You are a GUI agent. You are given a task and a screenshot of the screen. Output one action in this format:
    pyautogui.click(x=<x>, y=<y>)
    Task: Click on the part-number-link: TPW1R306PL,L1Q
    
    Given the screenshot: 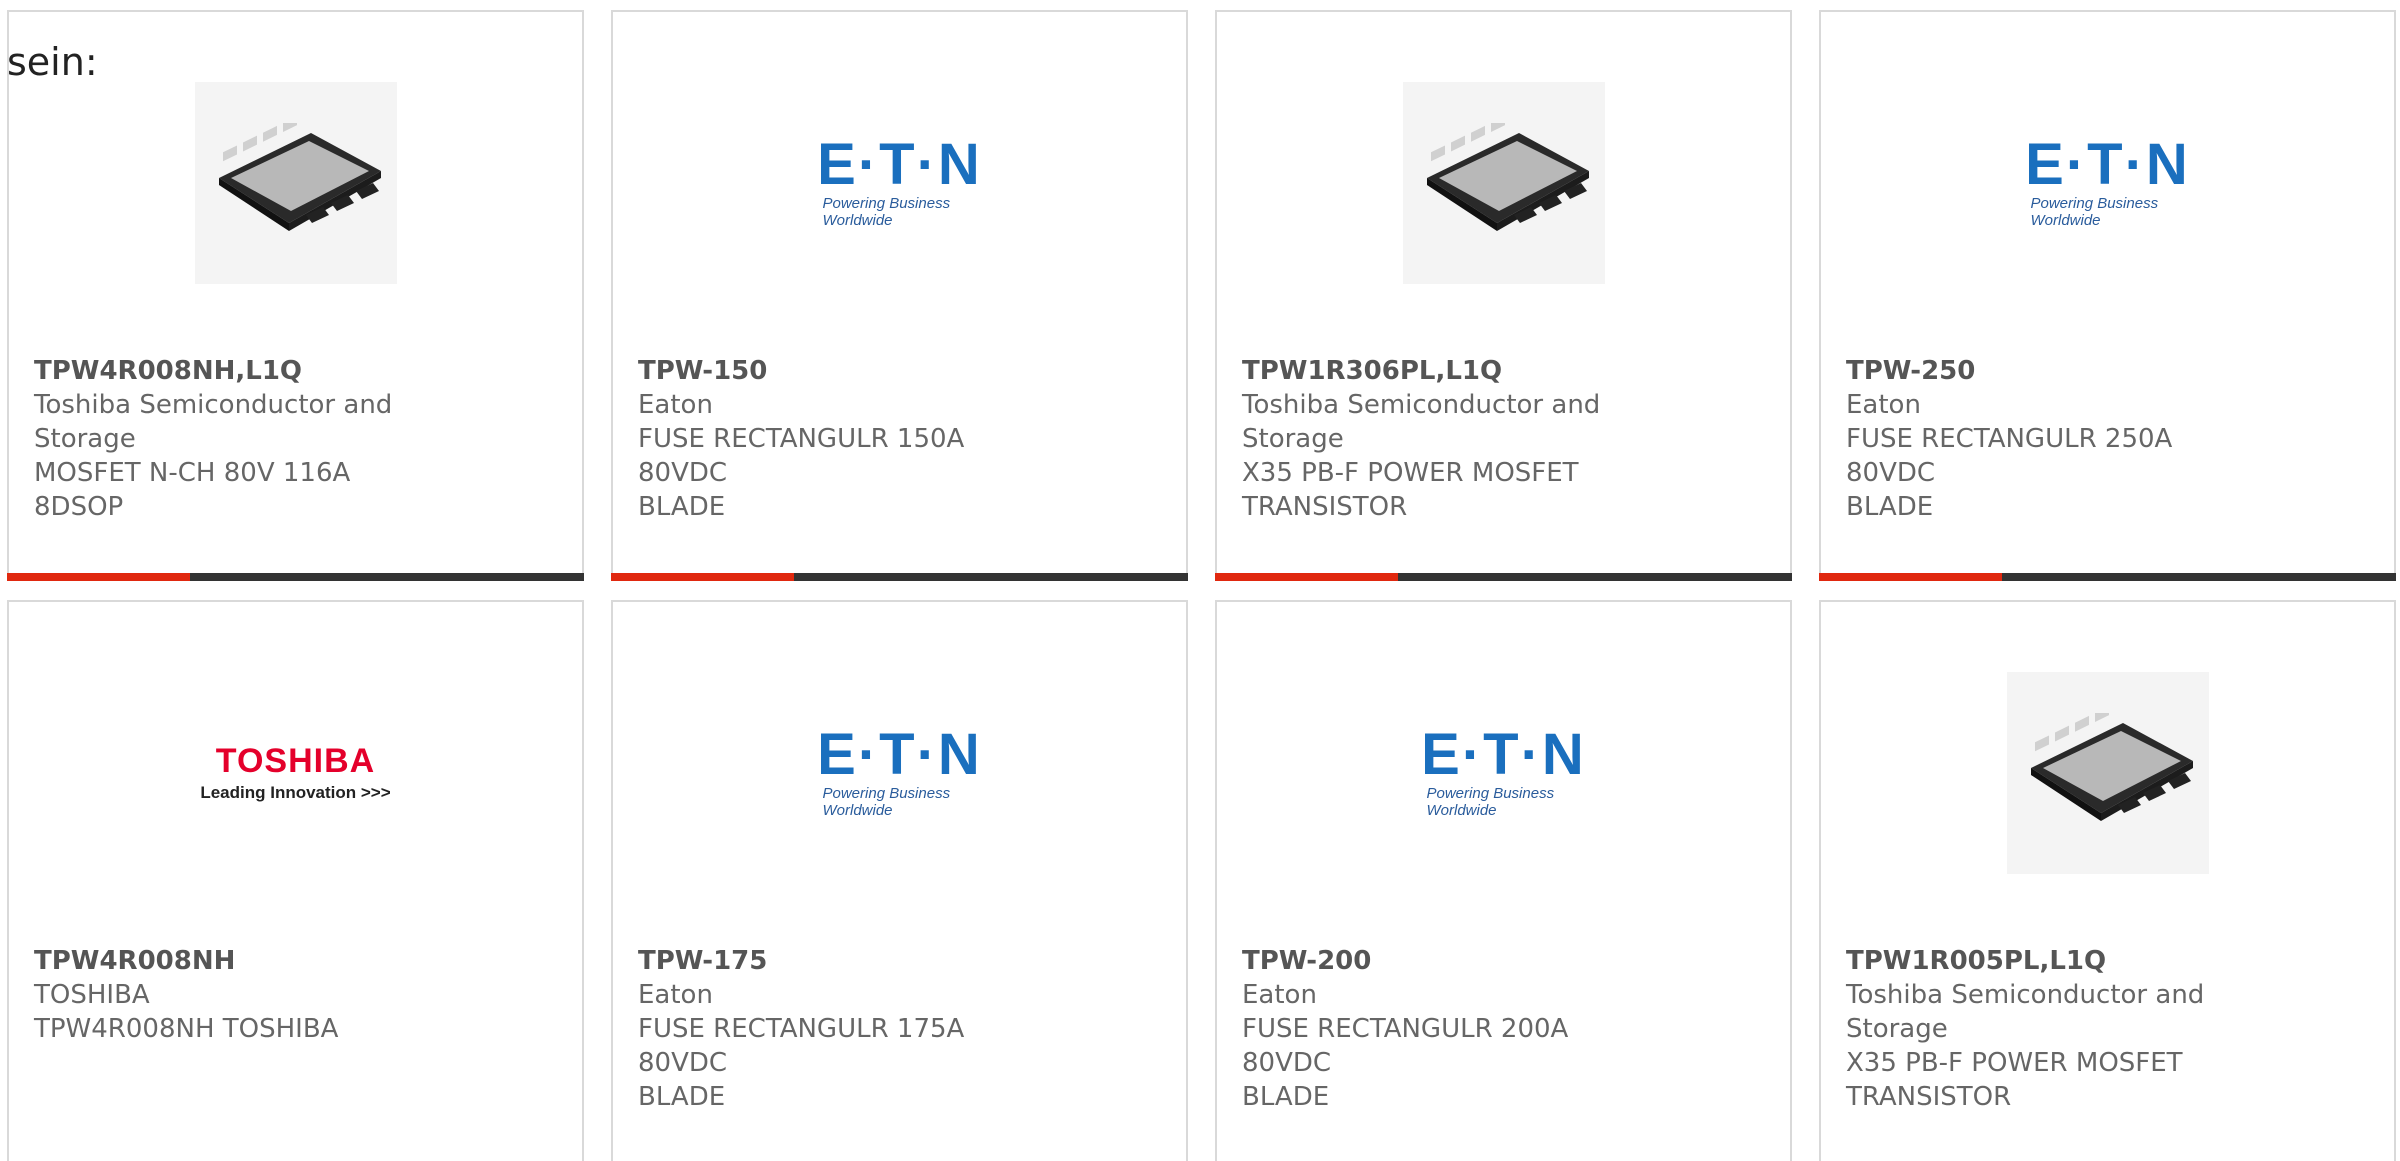 What is the action you would take?
    pyautogui.click(x=1432, y=371)
    